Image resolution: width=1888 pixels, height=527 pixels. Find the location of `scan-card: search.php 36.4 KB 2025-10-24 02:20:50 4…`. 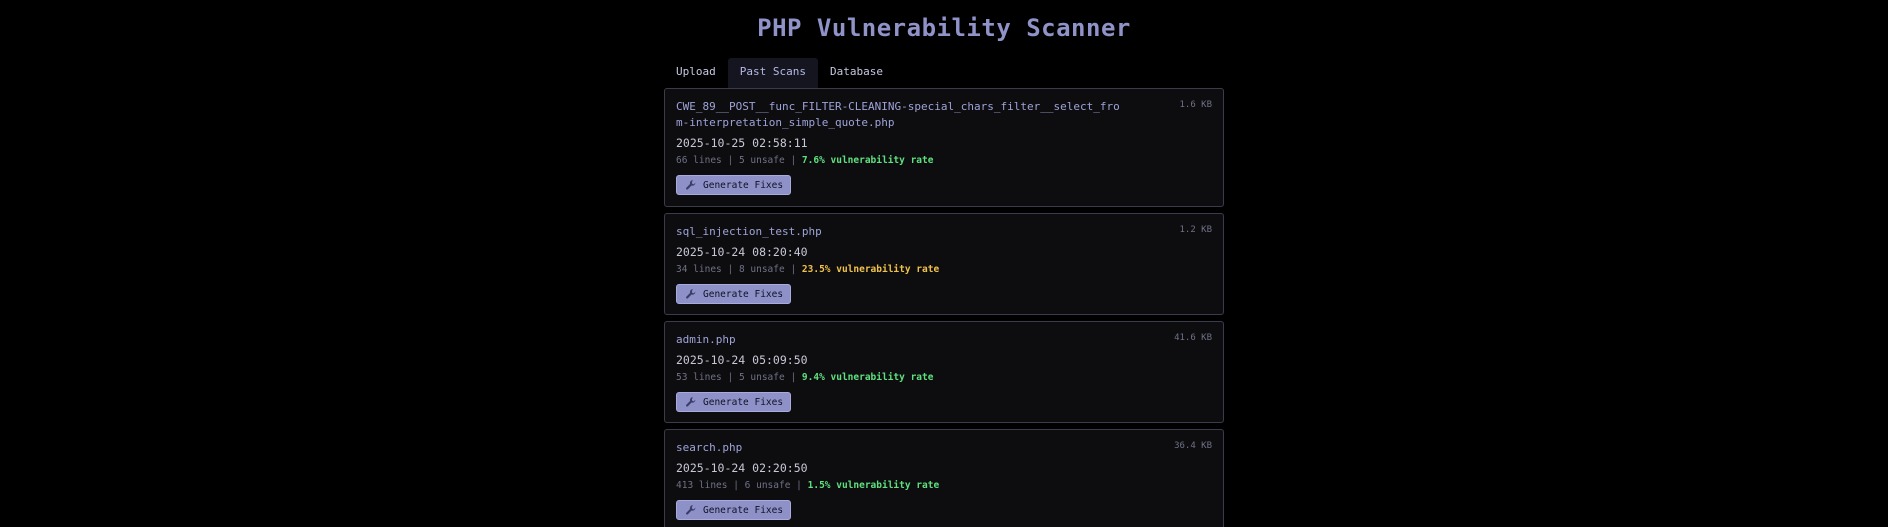

scan-card: search.php 36.4 KB 2025-10-24 02:20:50 4… is located at coordinates (944, 478).